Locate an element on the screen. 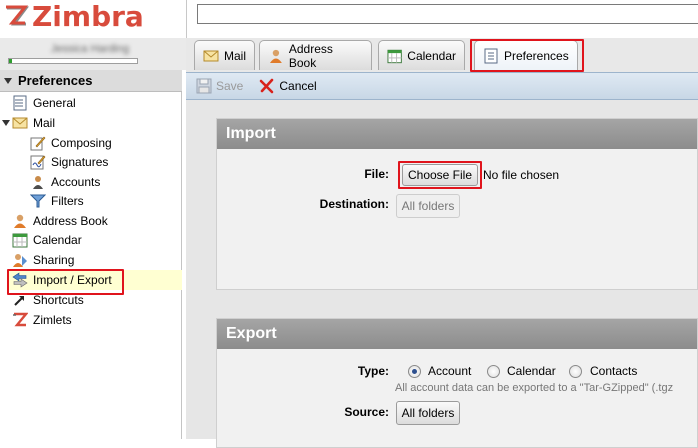  tree-header-label: Preferences is located at coordinates (55, 80).